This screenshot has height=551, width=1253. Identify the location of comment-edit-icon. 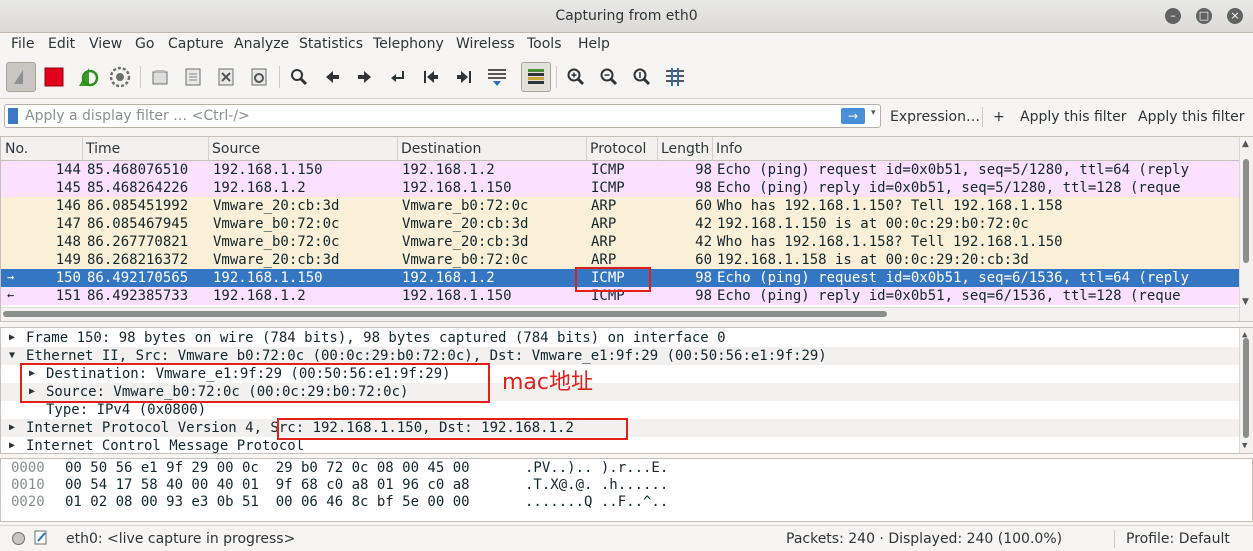
(41, 538).